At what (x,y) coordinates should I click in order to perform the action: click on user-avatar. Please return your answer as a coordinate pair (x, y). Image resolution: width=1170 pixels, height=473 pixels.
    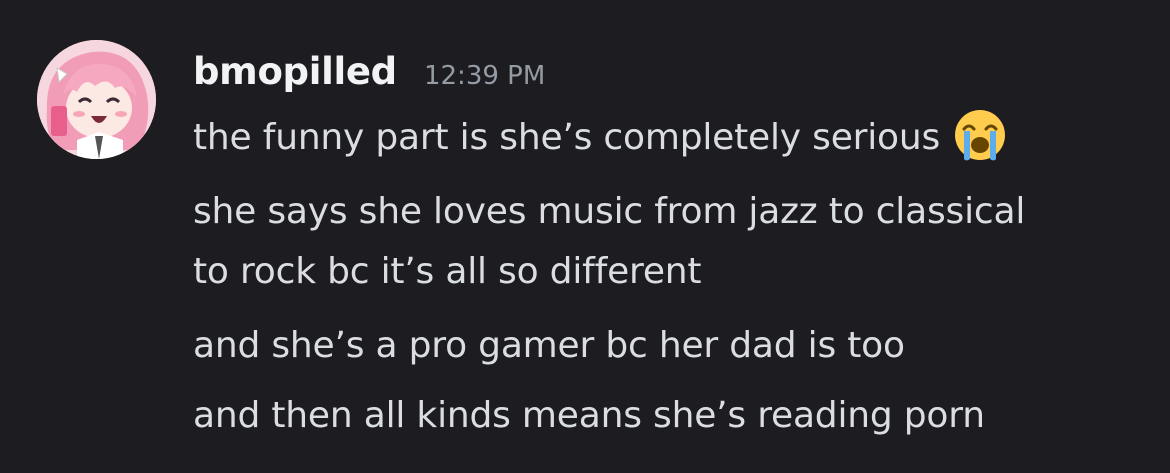
    Looking at the image, I should click on (96, 99).